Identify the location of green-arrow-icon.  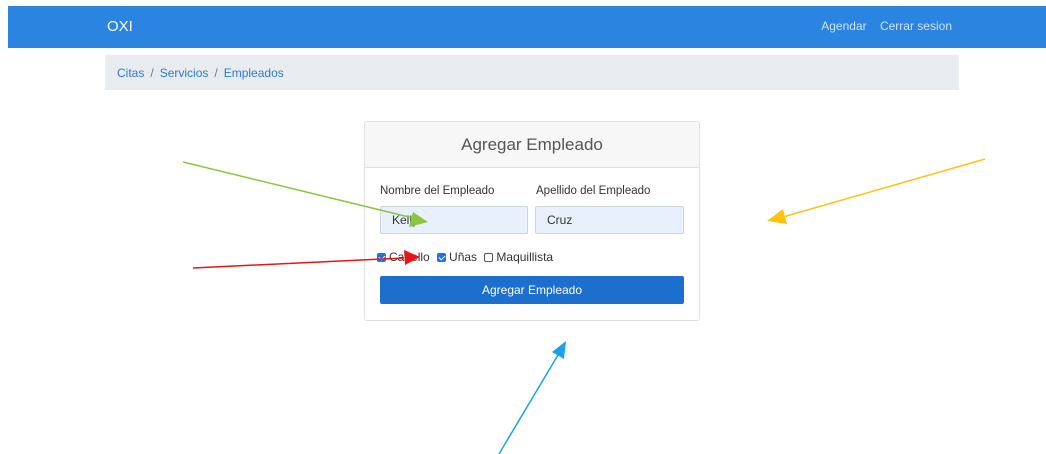
(305, 194).